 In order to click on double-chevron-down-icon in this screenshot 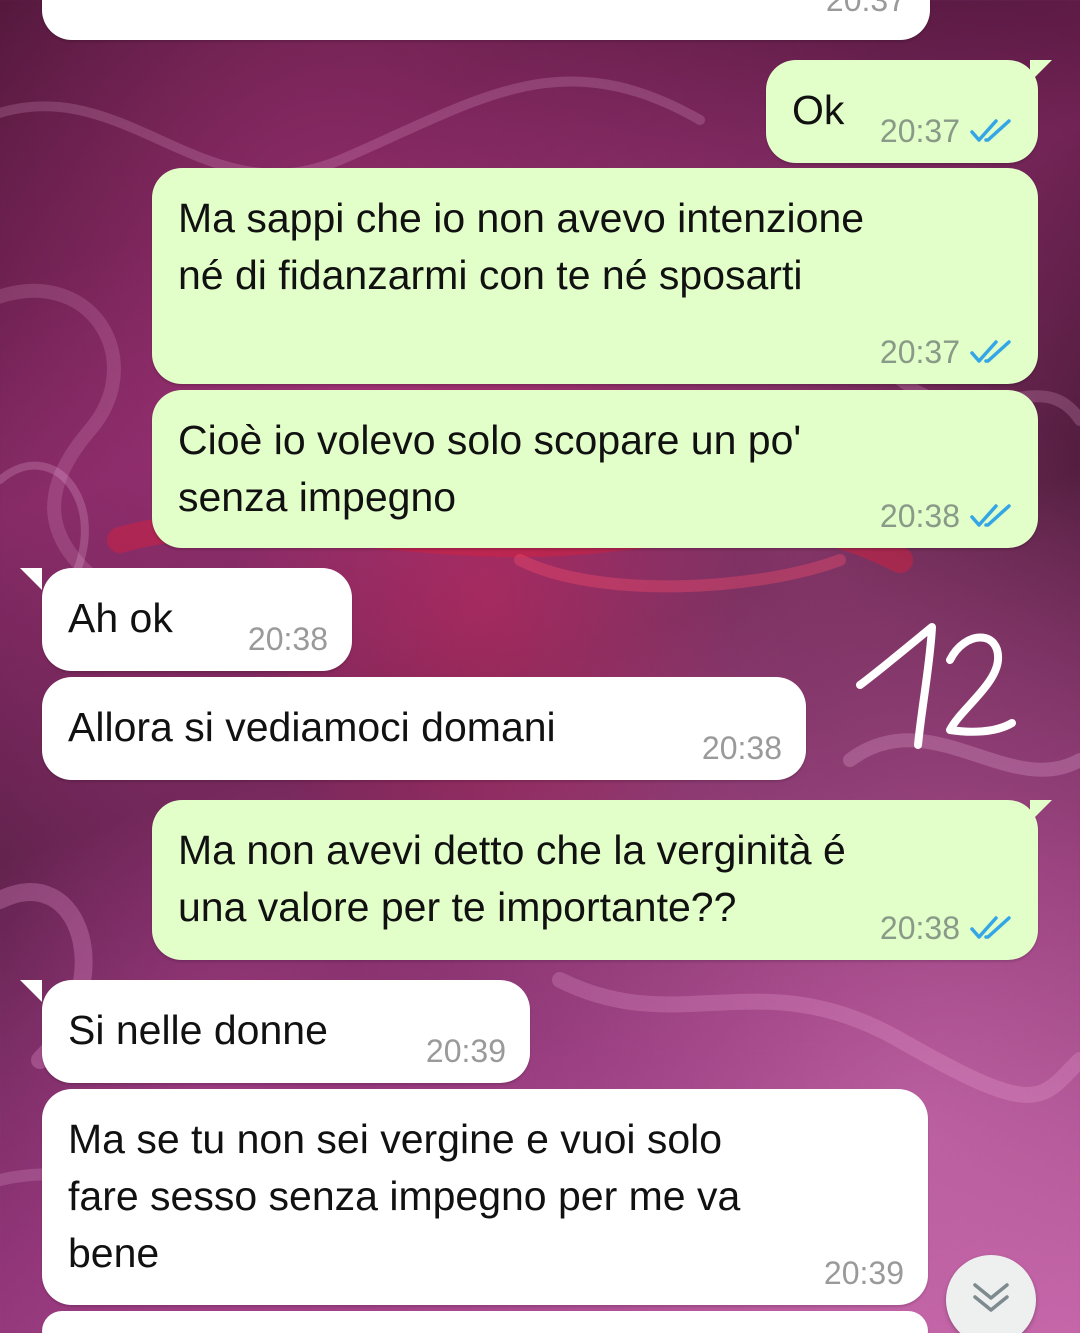, I will do `click(991, 1300)`.